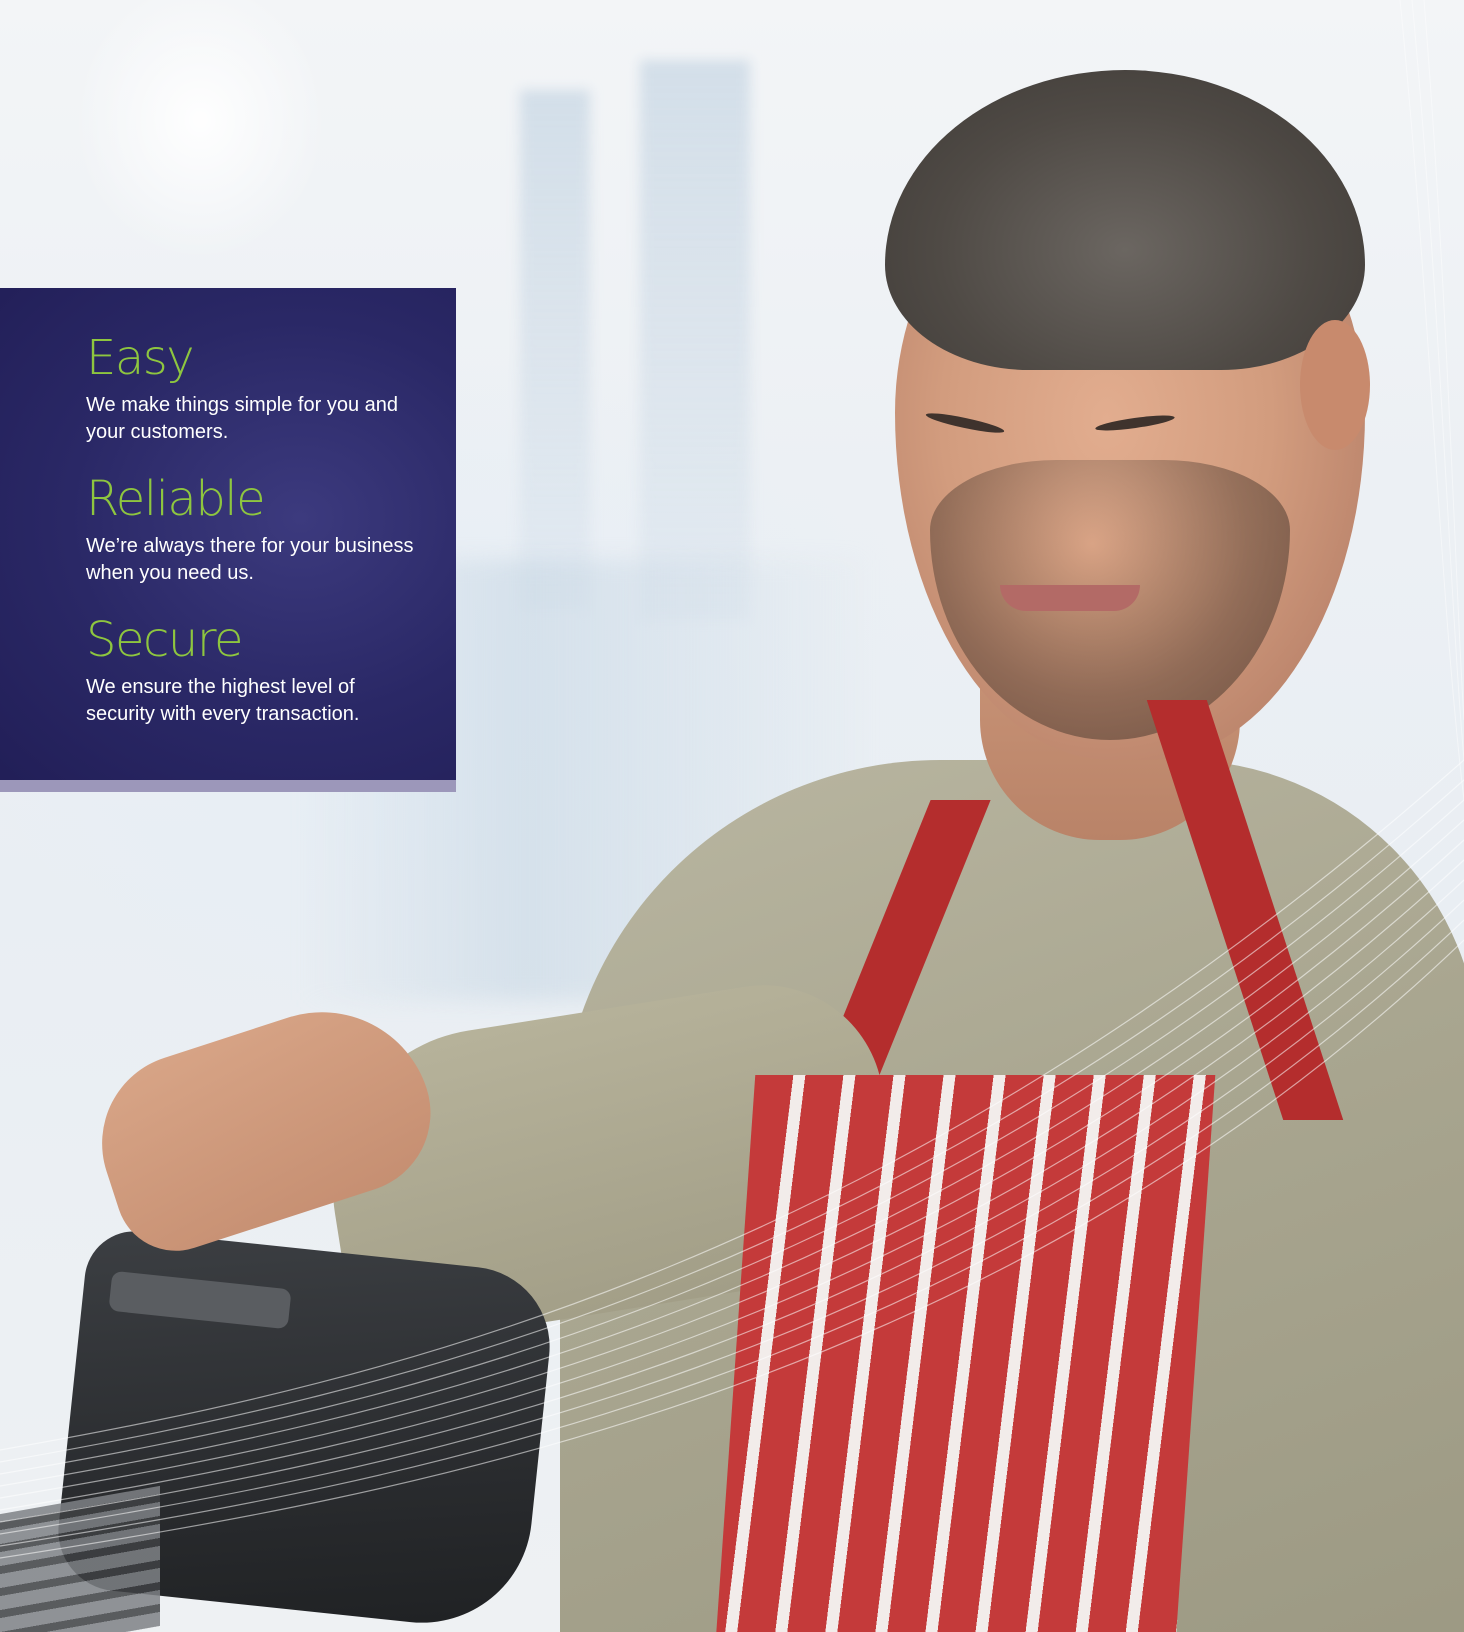 The image size is (1464, 1632). I want to click on shopkeeper-ear, so click(1335, 385).